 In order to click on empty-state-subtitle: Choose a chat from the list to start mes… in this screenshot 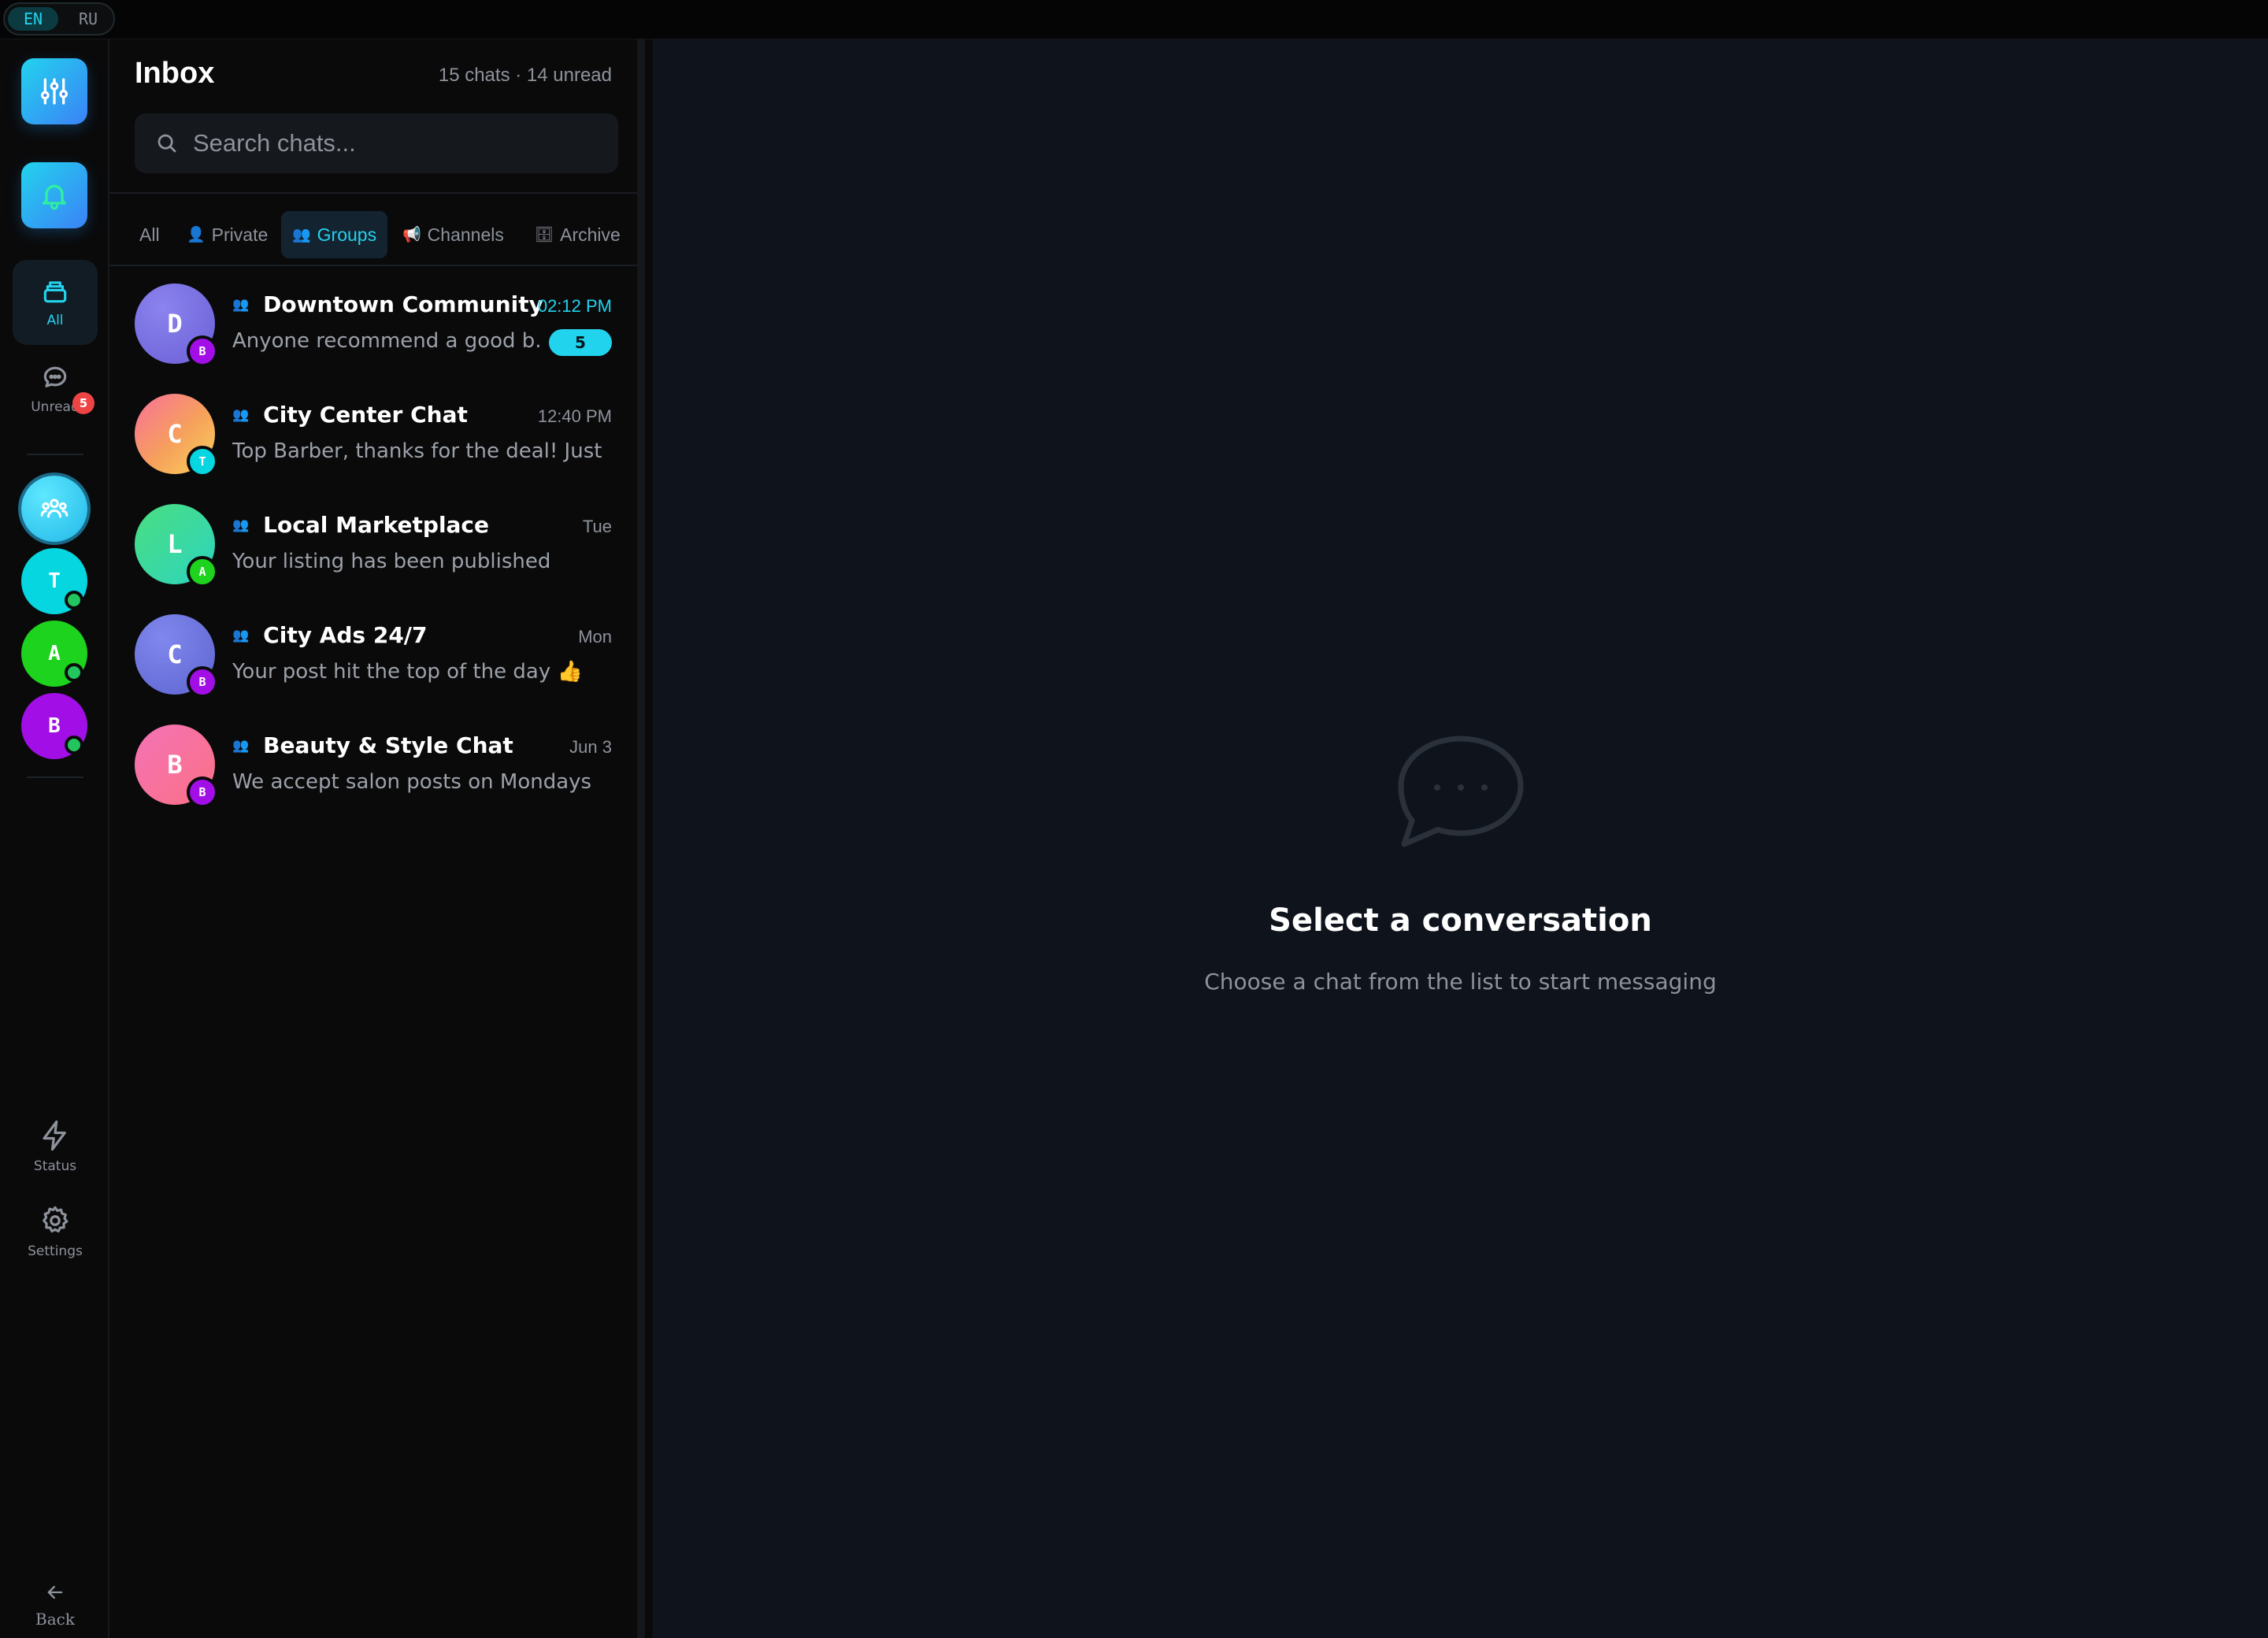, I will do `click(1460, 982)`.